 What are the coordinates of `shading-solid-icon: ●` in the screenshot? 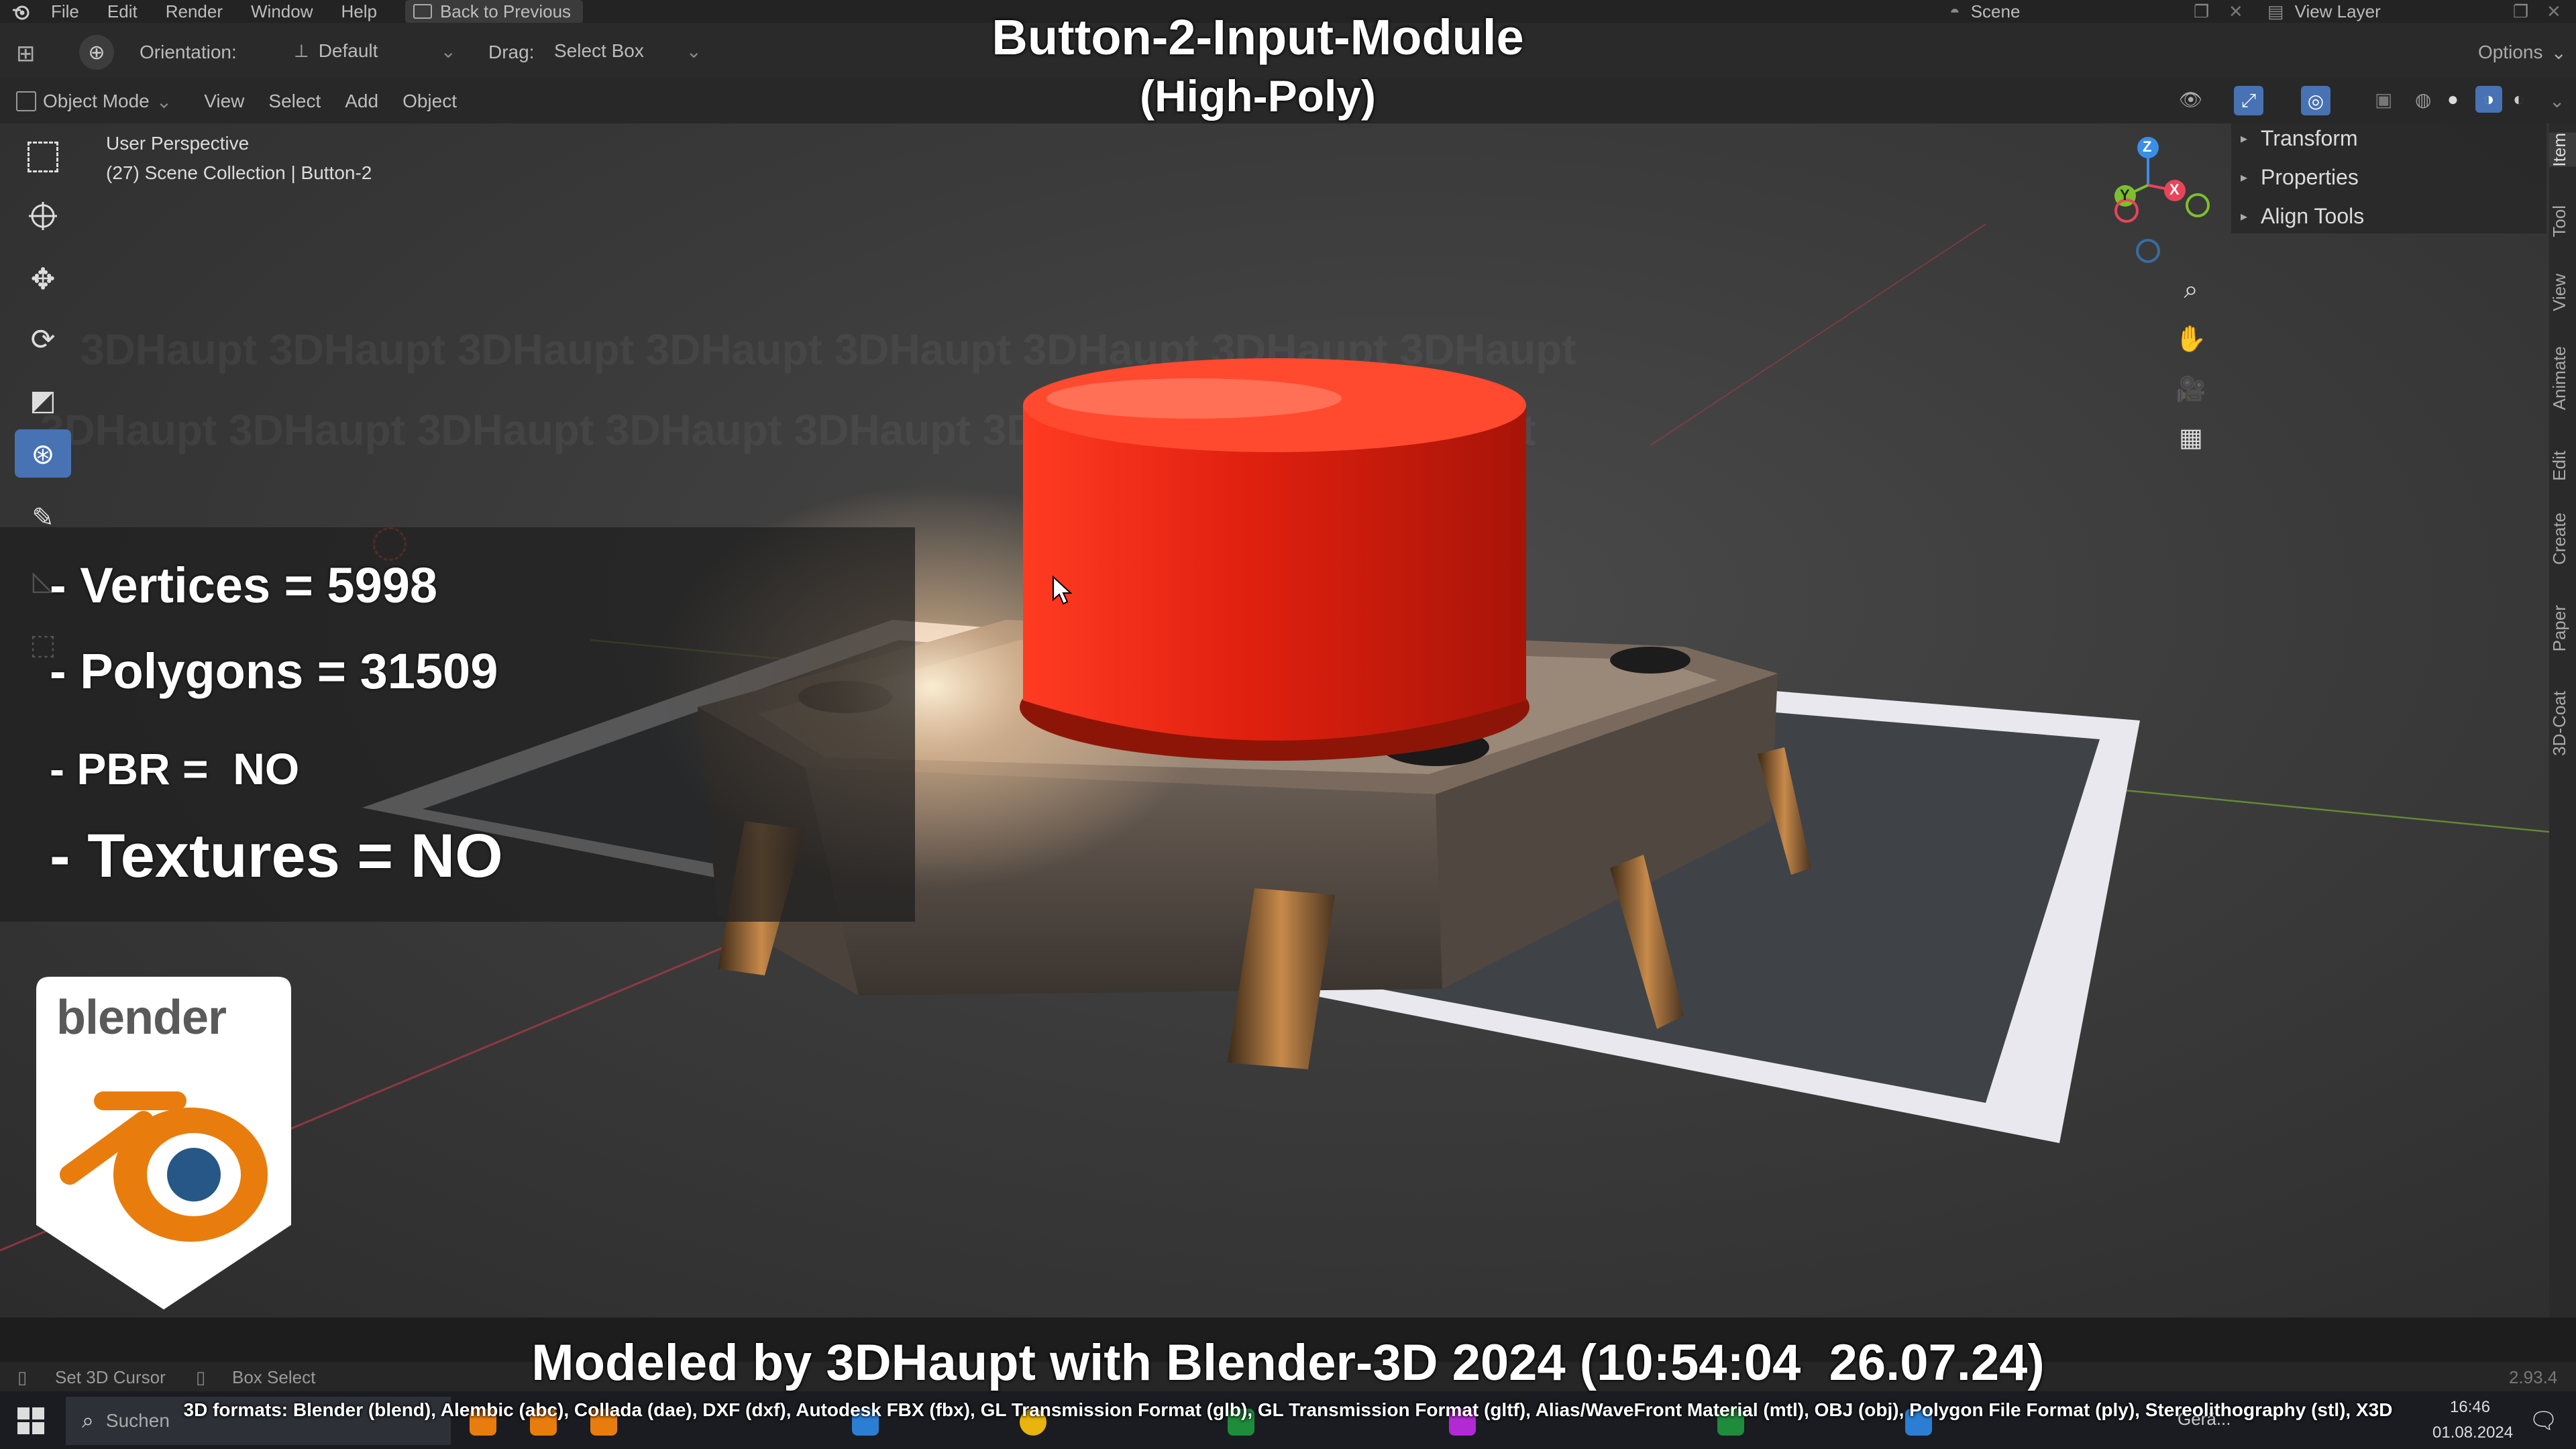 It's located at (2453, 99).